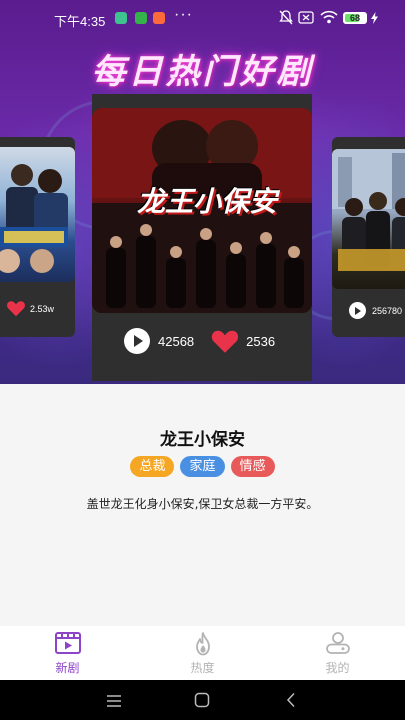  I want to click on poster-left, so click(37, 214).